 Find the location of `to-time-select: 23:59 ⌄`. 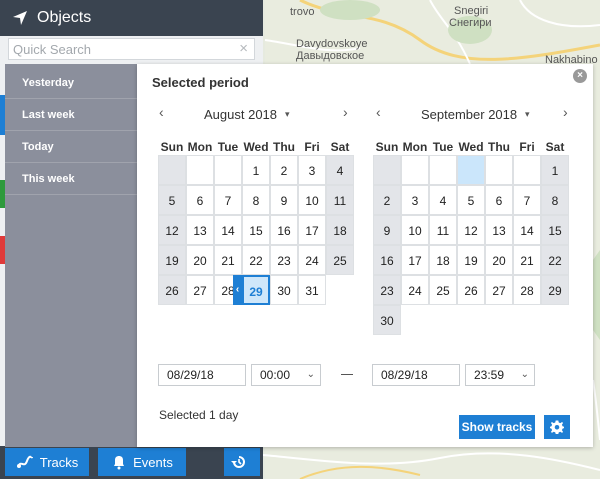

to-time-select: 23:59 ⌄ is located at coordinates (500, 375).